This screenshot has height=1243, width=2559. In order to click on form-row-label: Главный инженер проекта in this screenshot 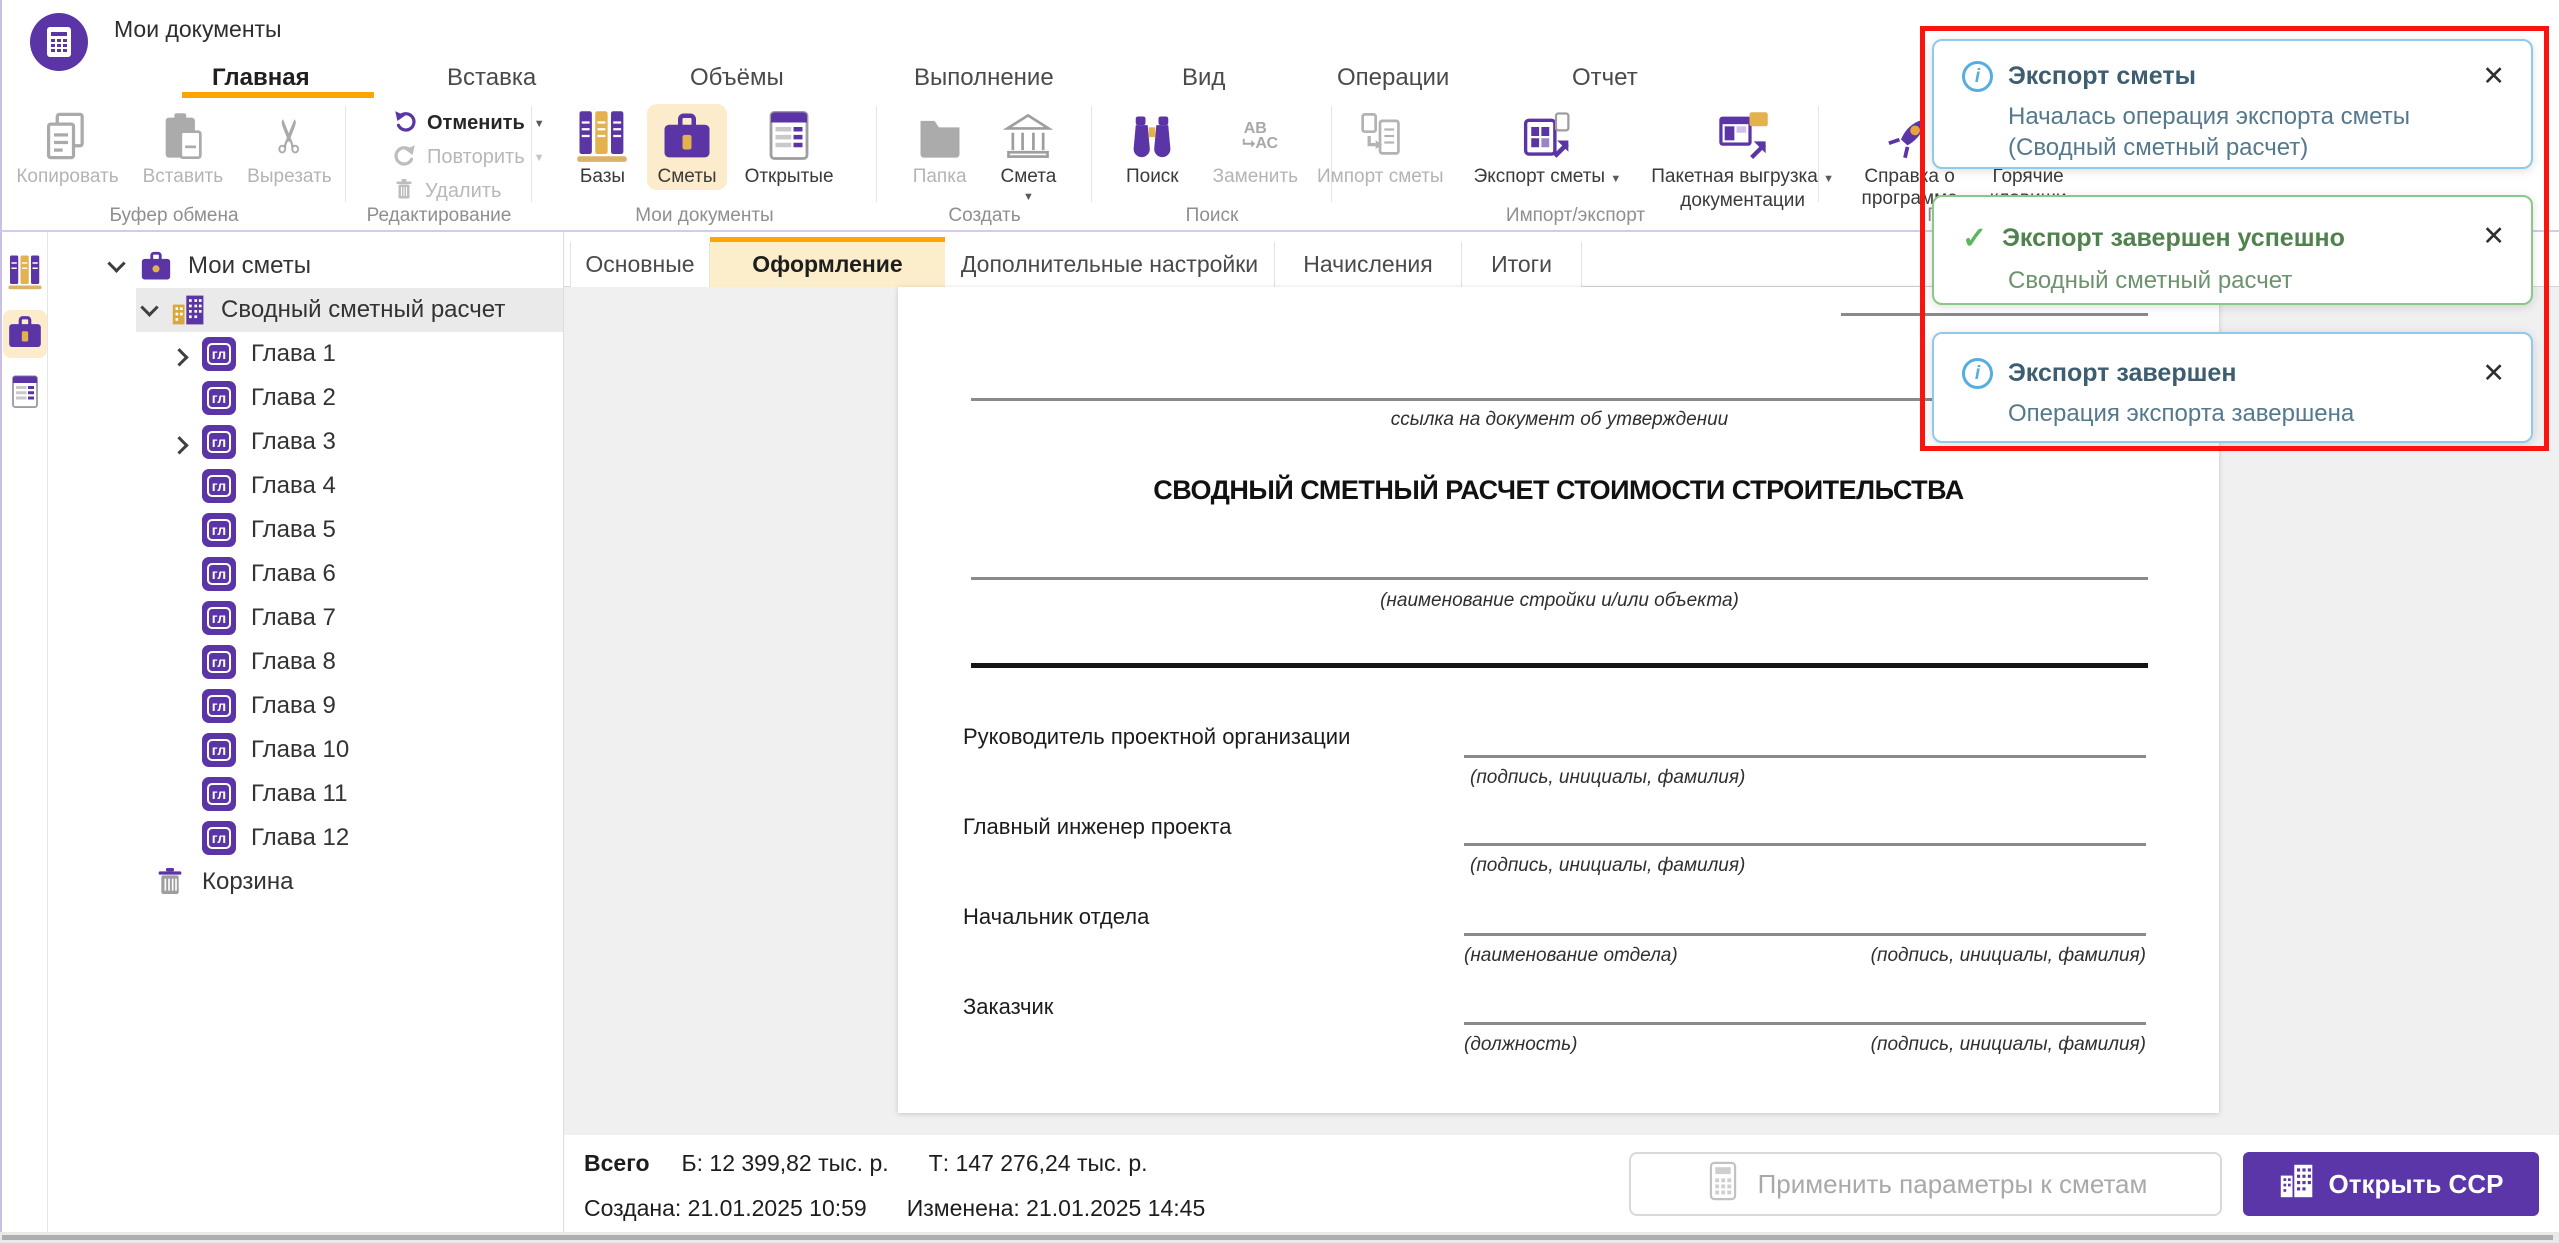, I will do `click(1097, 826)`.